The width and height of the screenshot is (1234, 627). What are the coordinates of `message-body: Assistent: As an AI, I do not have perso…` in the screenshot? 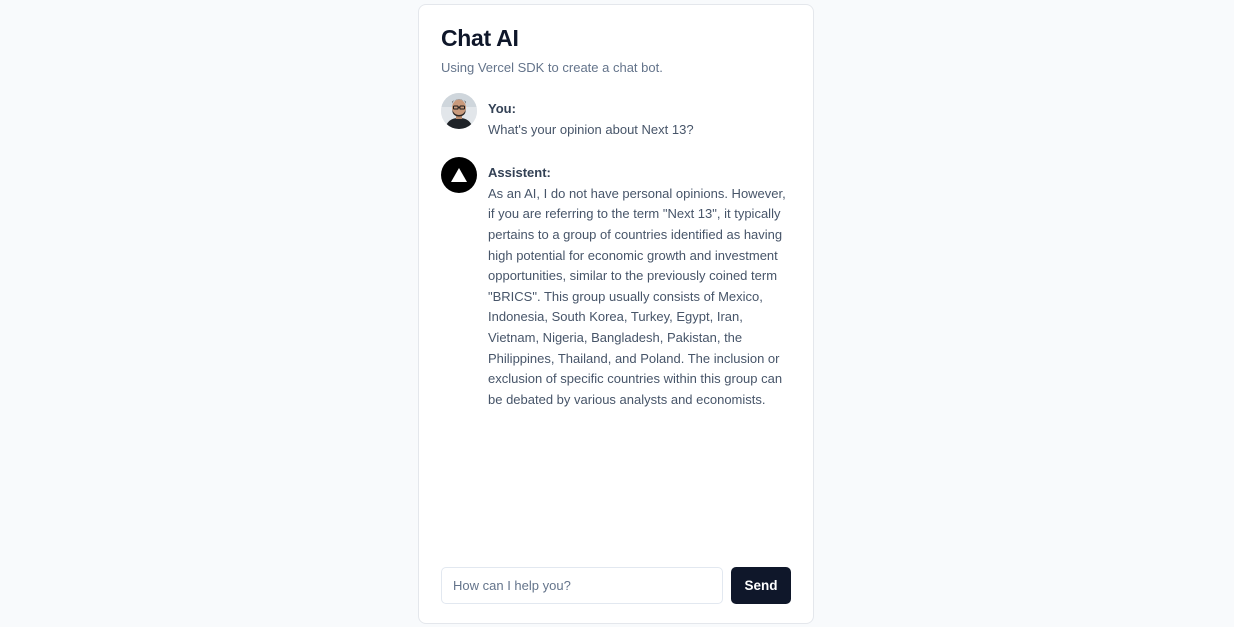 It's located at (639, 283).